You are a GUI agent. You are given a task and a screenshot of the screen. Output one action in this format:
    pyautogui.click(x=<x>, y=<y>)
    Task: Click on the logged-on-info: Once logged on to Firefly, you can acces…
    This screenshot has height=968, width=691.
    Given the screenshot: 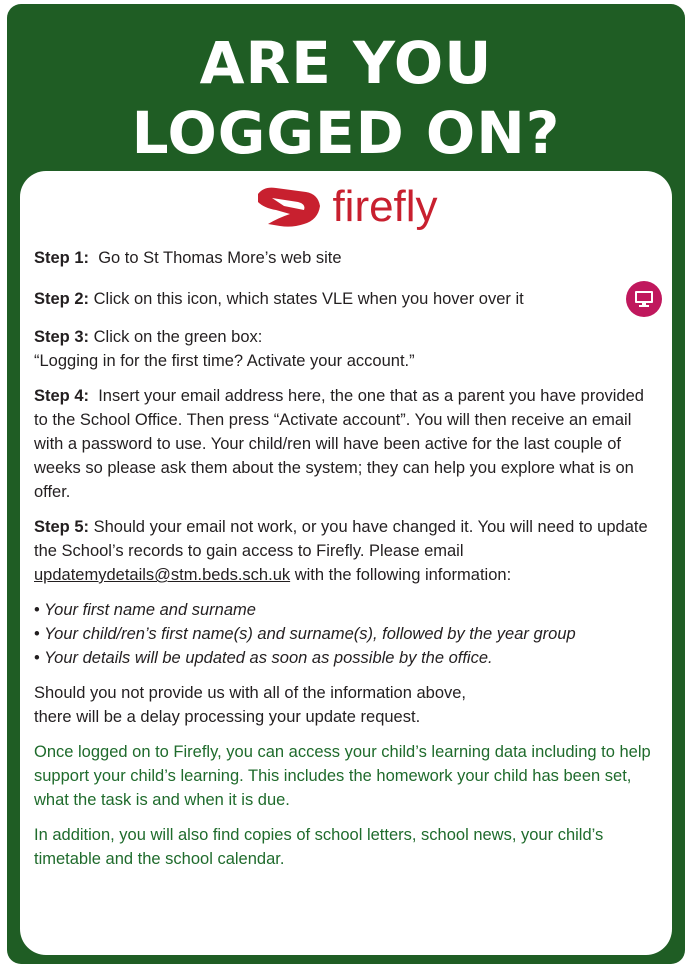 What is the action you would take?
    pyautogui.click(x=342, y=776)
    